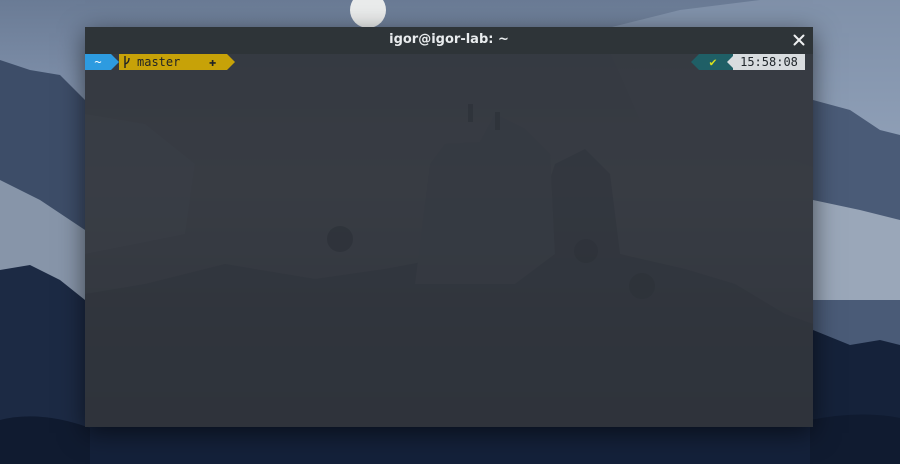 The height and width of the screenshot is (464, 900). What do you see at coordinates (449, 62) in the screenshot?
I see `shell-prompt: ~ master ✚ ✔ 15:58:08` at bounding box center [449, 62].